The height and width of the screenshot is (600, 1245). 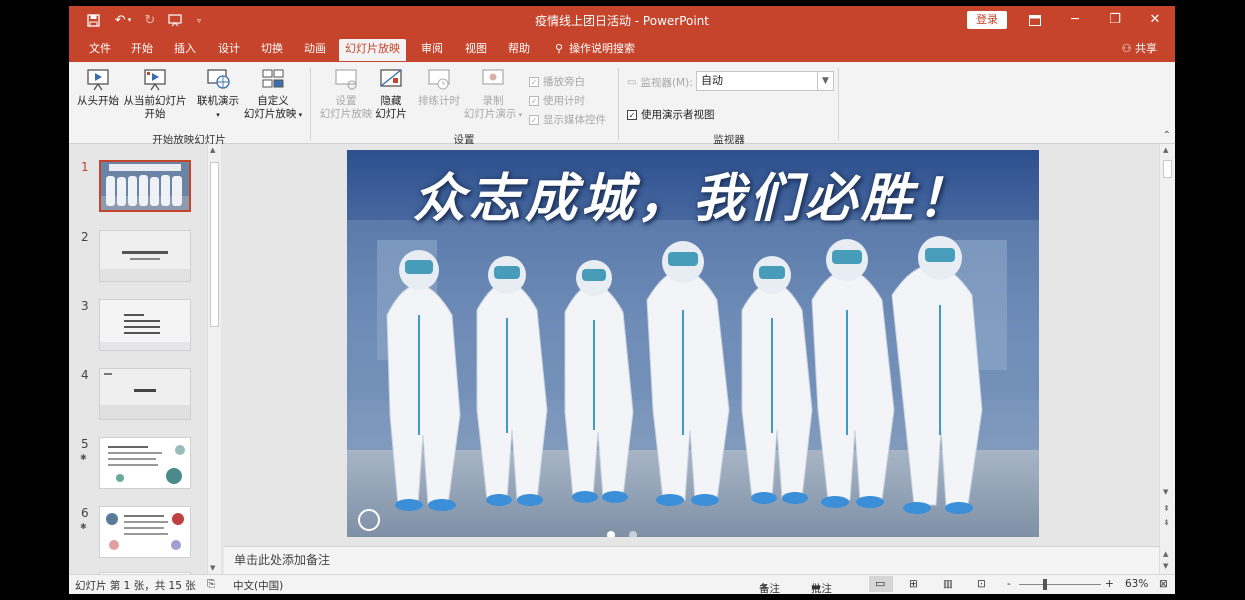 I want to click on slide-scrollbar: ▲ ▼ ⇞ ⇟ ▲ ▼, so click(x=1167, y=359).